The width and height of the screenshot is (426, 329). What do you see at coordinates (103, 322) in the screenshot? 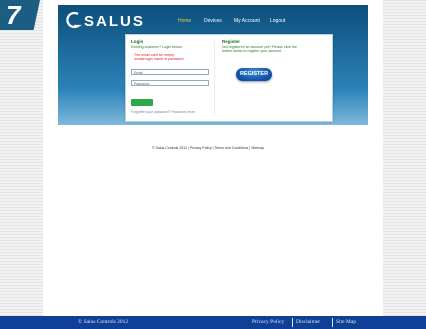
I see `footer-copyright: © Salus Controls 2012` at bounding box center [103, 322].